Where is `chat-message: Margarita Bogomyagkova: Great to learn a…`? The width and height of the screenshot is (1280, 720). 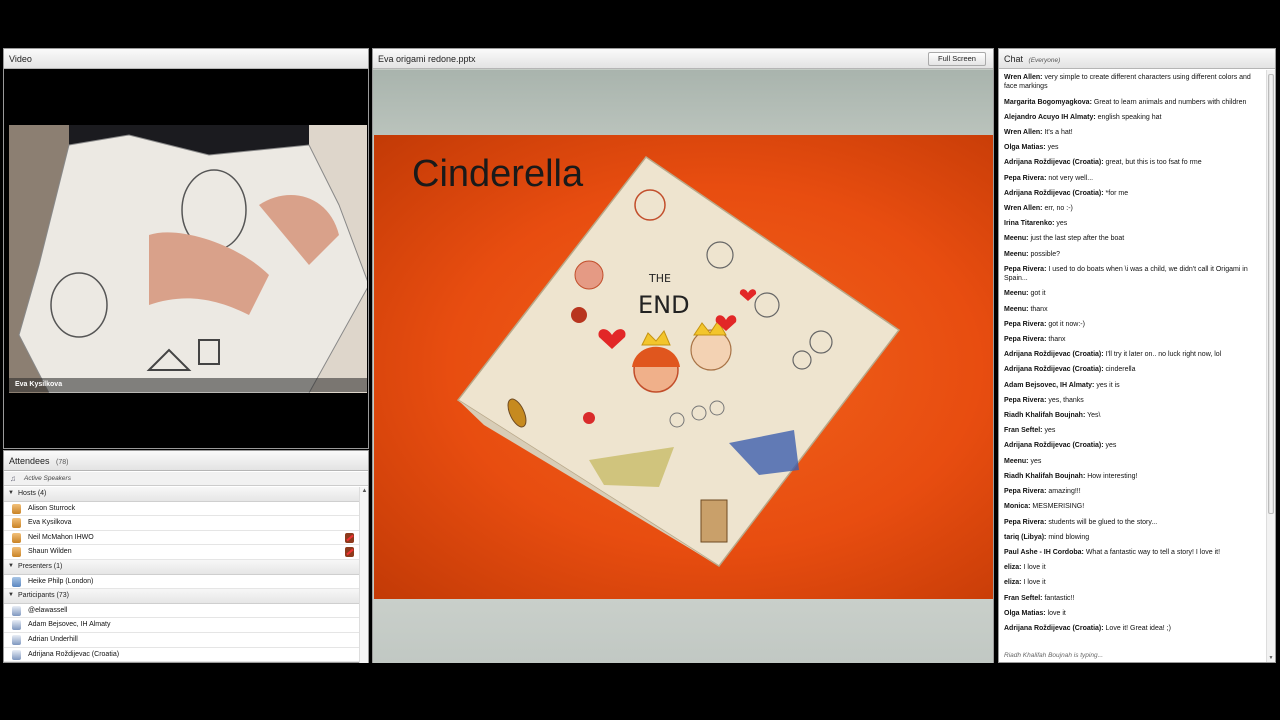 chat-message: Margarita Bogomyagkova: Great to learn a… is located at coordinates (1135, 102).